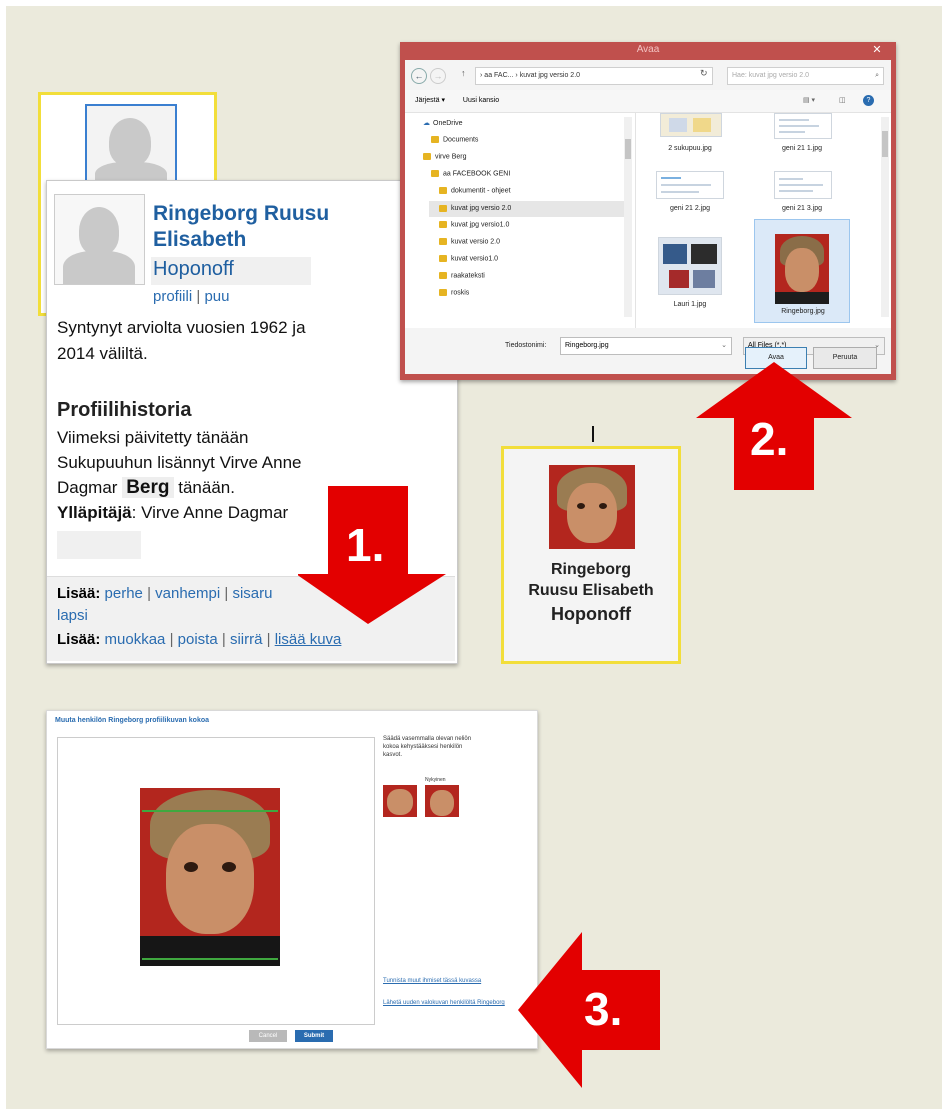  Describe the element at coordinates (526, 345) in the screenshot. I see `filename-label: Tiedostonimi:` at that location.